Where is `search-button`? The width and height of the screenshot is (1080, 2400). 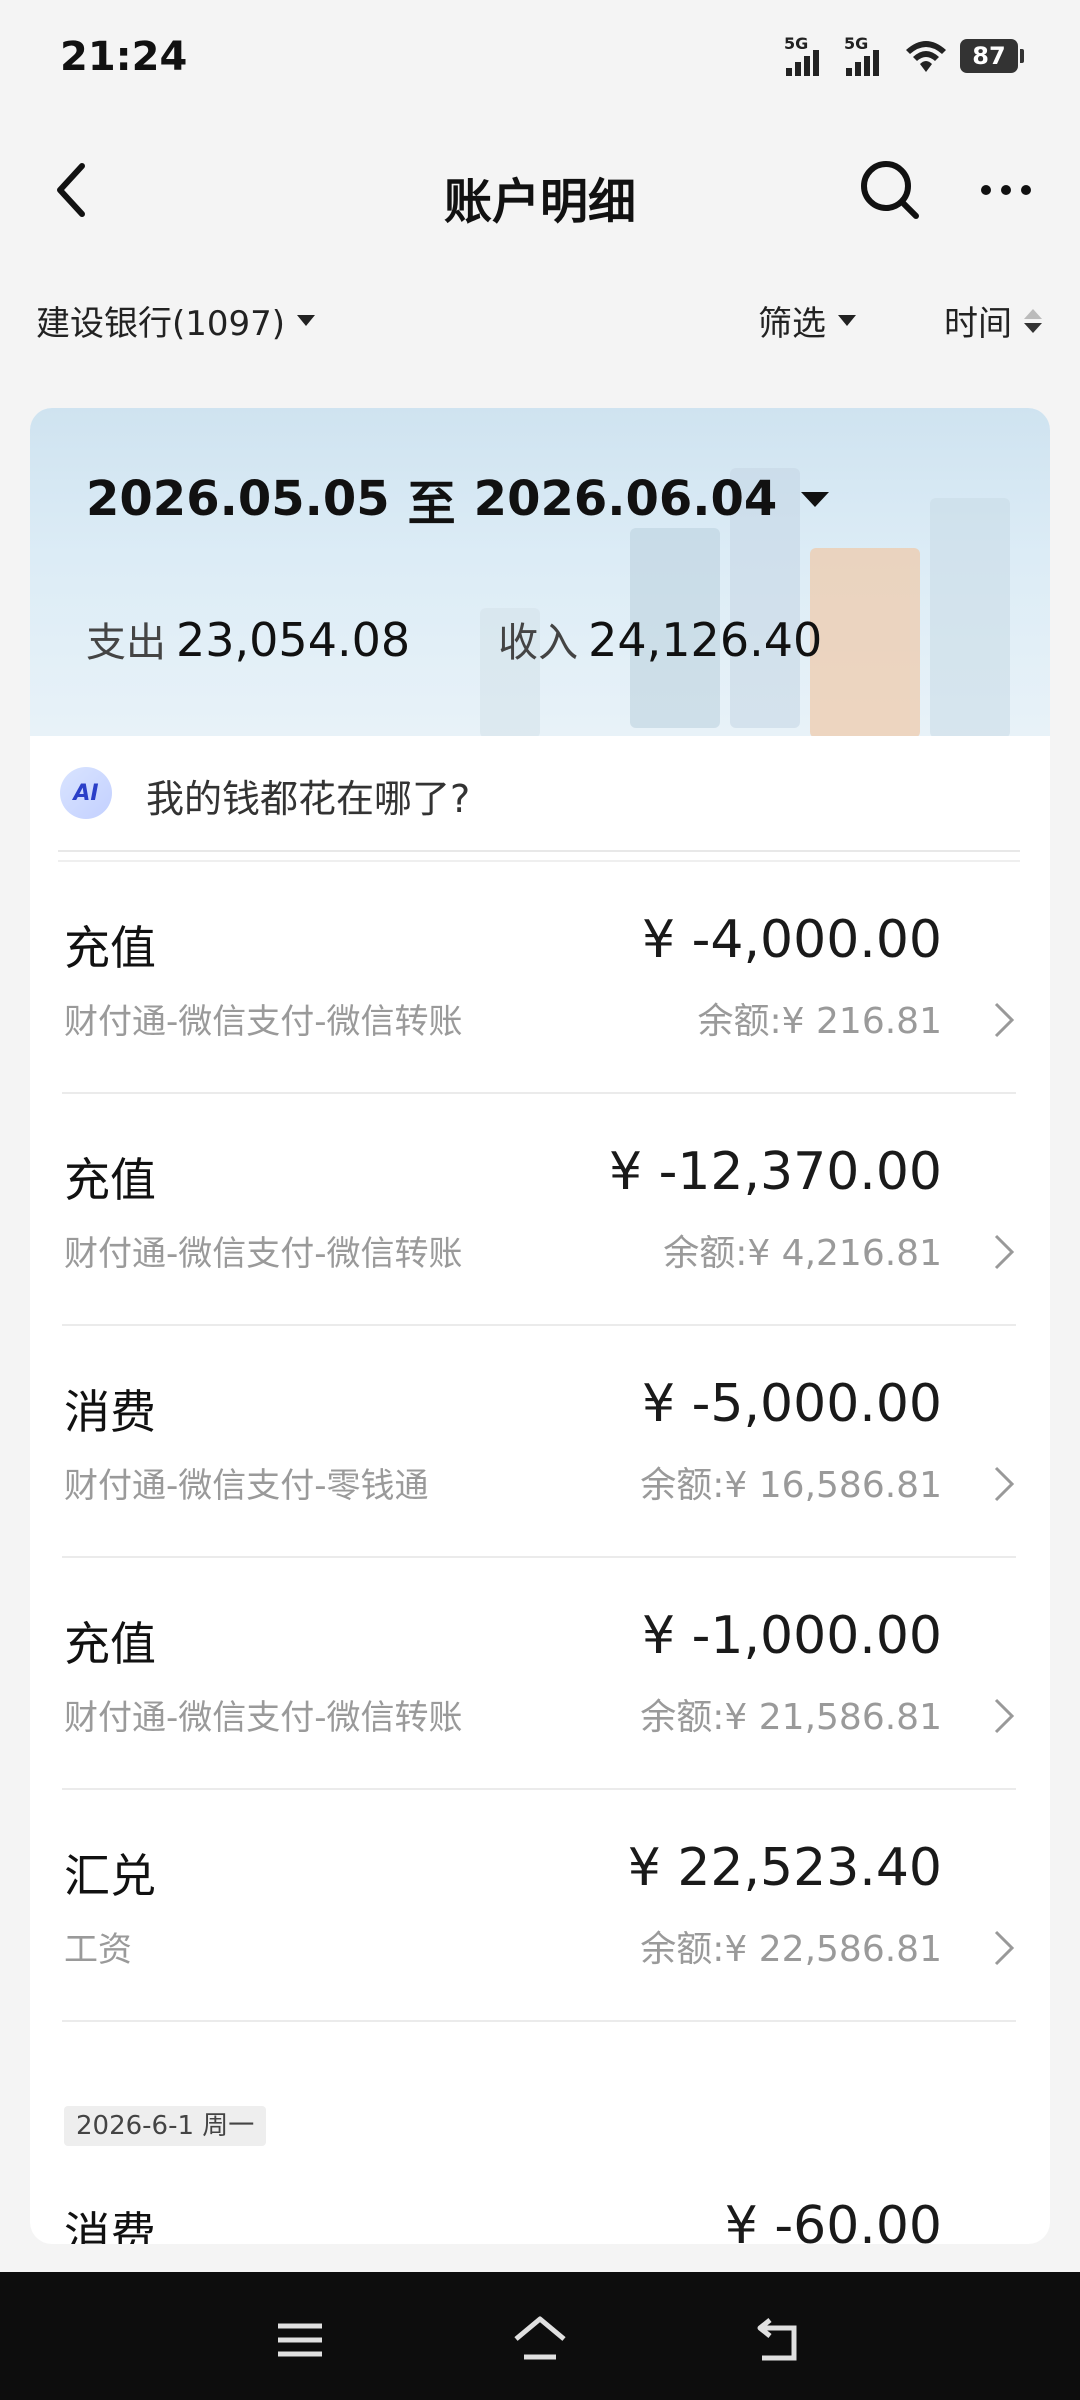
search-button is located at coordinates (890, 190).